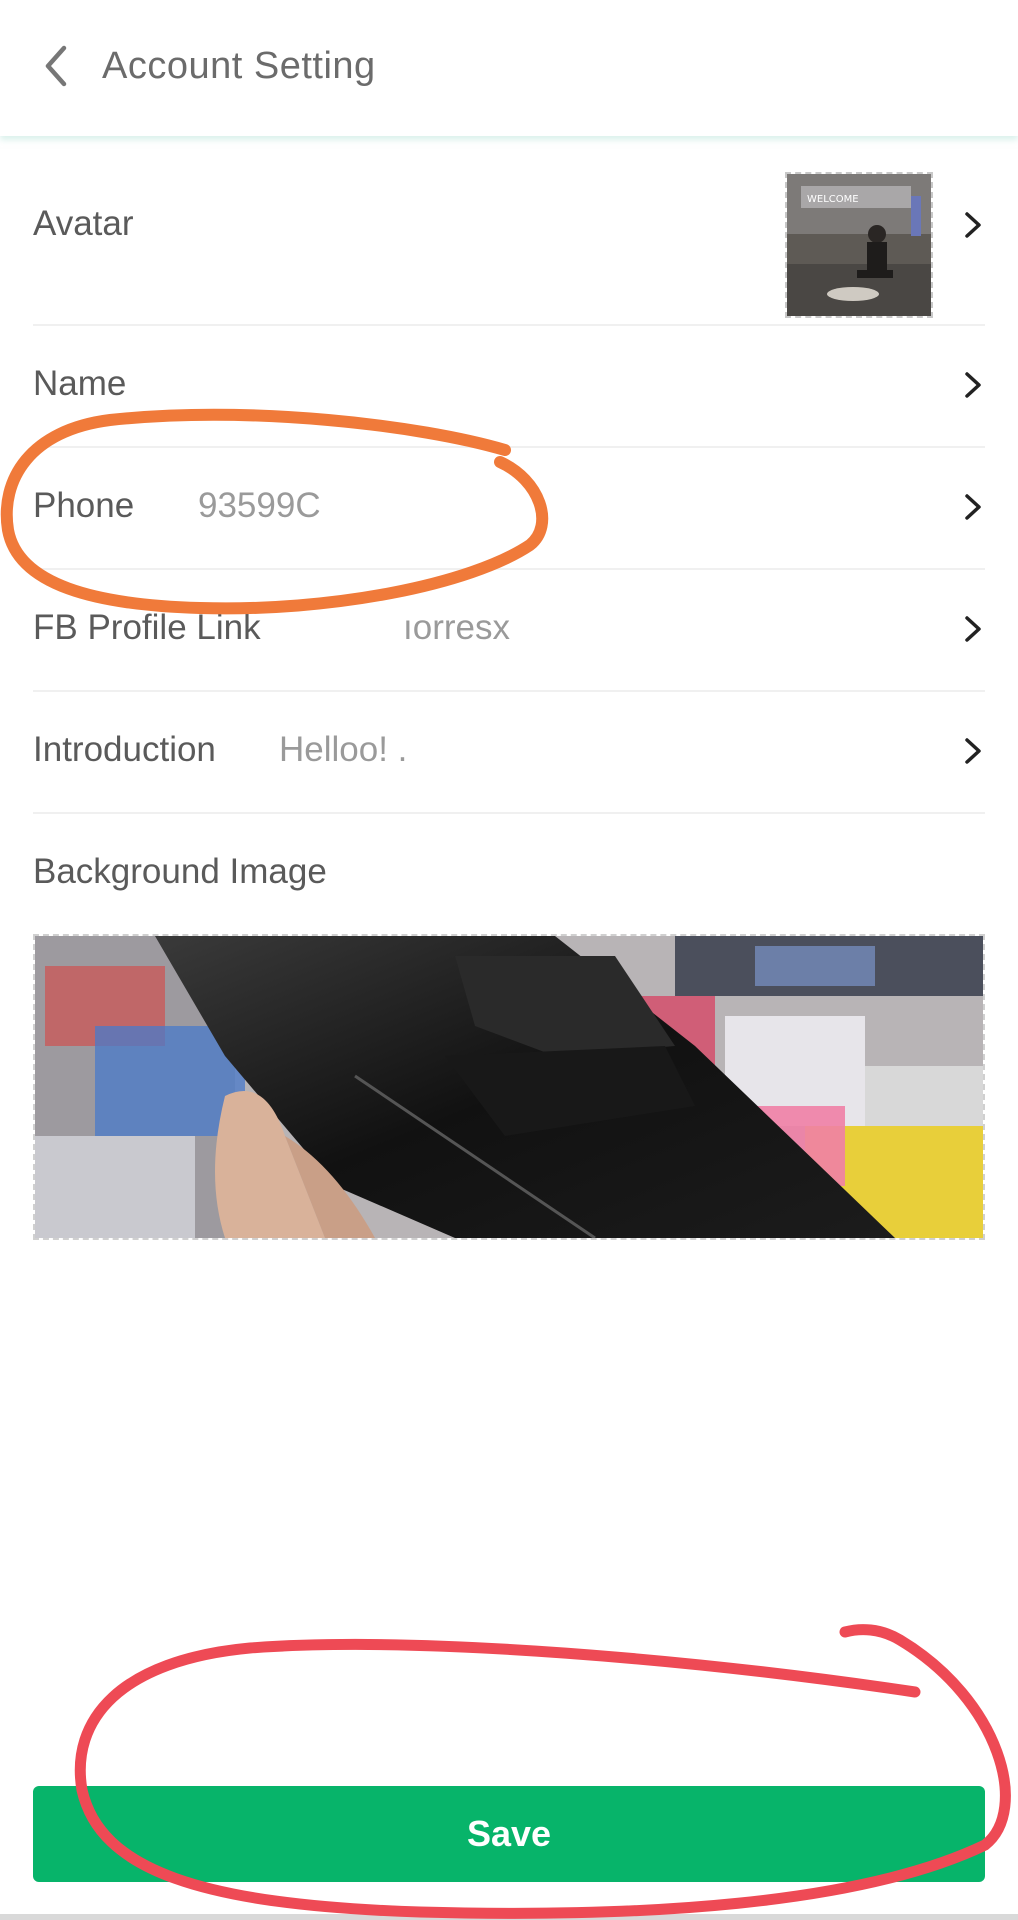 Image resolution: width=1018 pixels, height=1920 pixels. What do you see at coordinates (124, 749) in the screenshot?
I see `introduction-label: Introduction` at bounding box center [124, 749].